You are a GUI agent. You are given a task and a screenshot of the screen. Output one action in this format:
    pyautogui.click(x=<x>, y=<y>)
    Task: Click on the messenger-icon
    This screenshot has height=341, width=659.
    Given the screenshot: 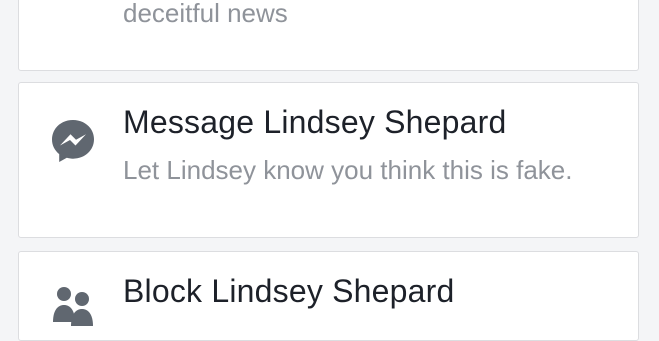 What is the action you would take?
    pyautogui.click(x=73, y=141)
    